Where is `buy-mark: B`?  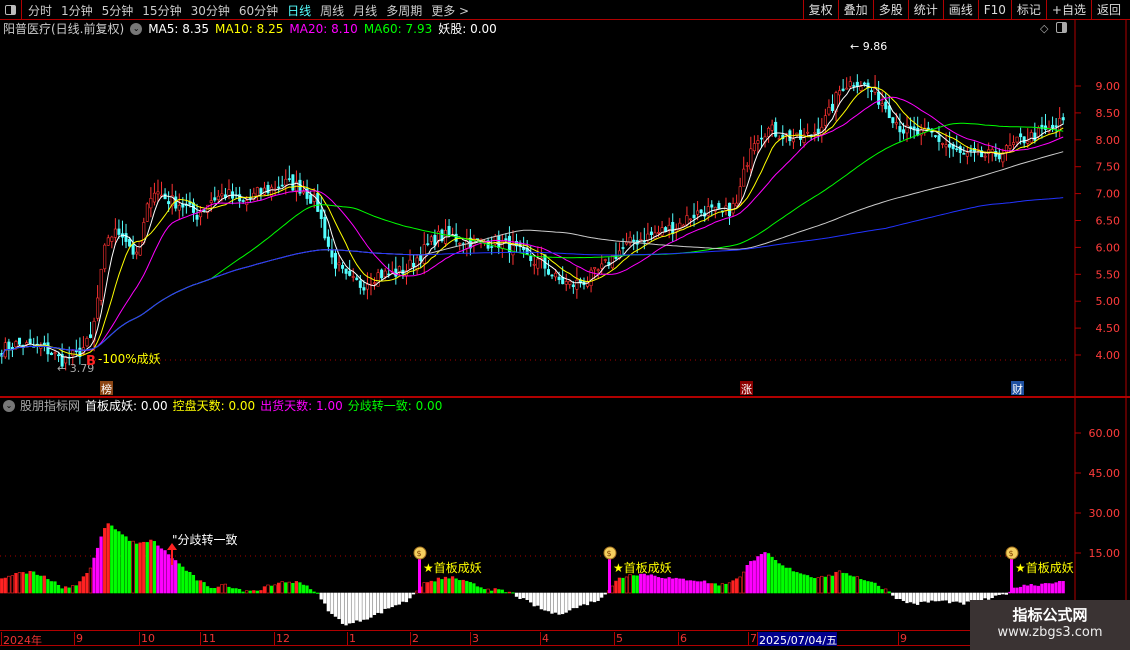
buy-mark: B is located at coordinates (91, 361).